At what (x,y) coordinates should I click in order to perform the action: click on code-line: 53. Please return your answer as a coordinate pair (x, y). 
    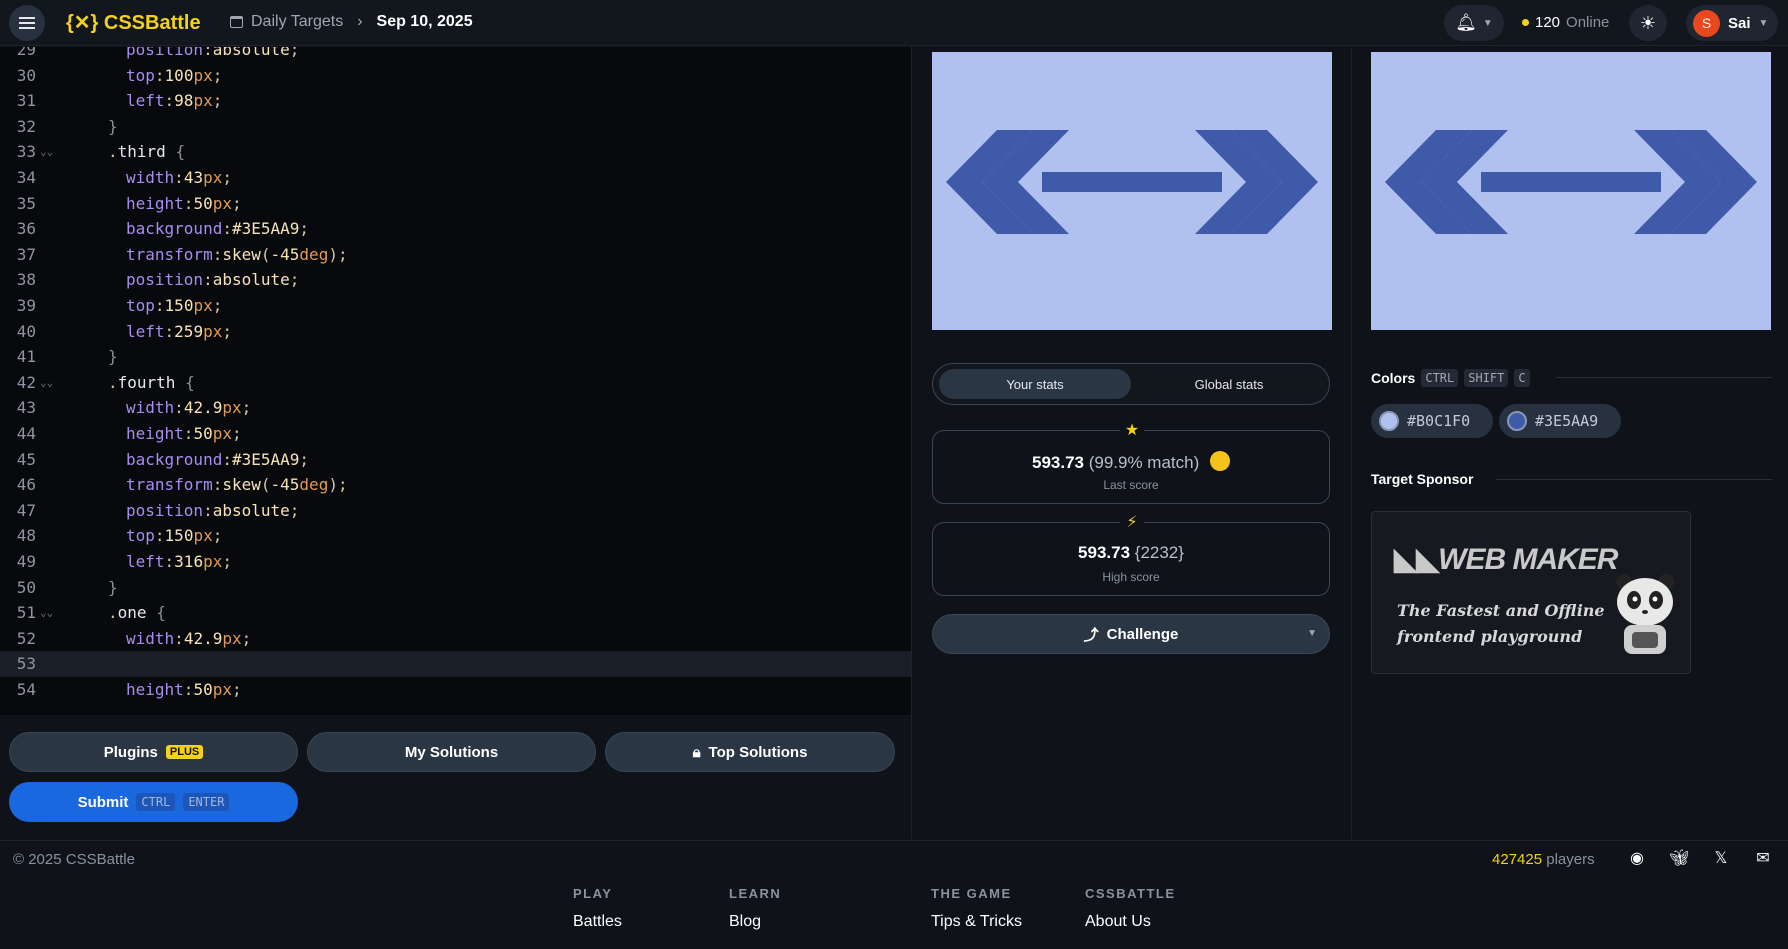
    Looking at the image, I should click on (455, 664).